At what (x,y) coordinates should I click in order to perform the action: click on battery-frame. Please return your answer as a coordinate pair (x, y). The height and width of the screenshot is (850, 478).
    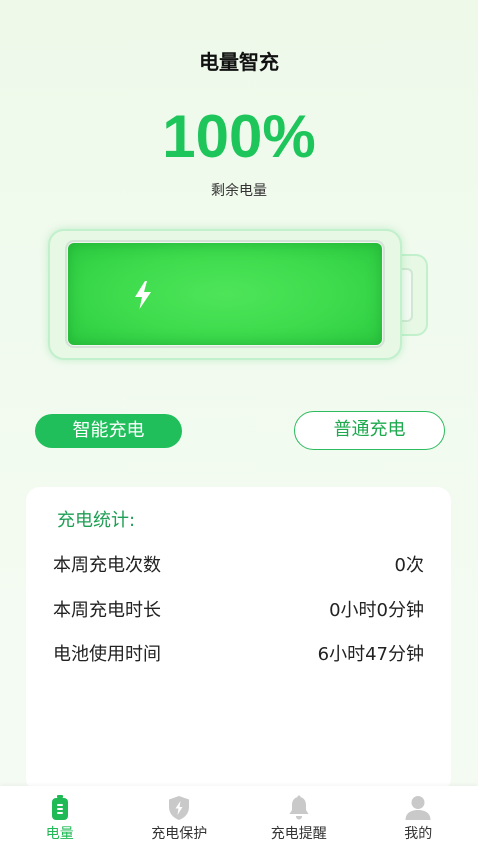
    Looking at the image, I should click on (225, 294).